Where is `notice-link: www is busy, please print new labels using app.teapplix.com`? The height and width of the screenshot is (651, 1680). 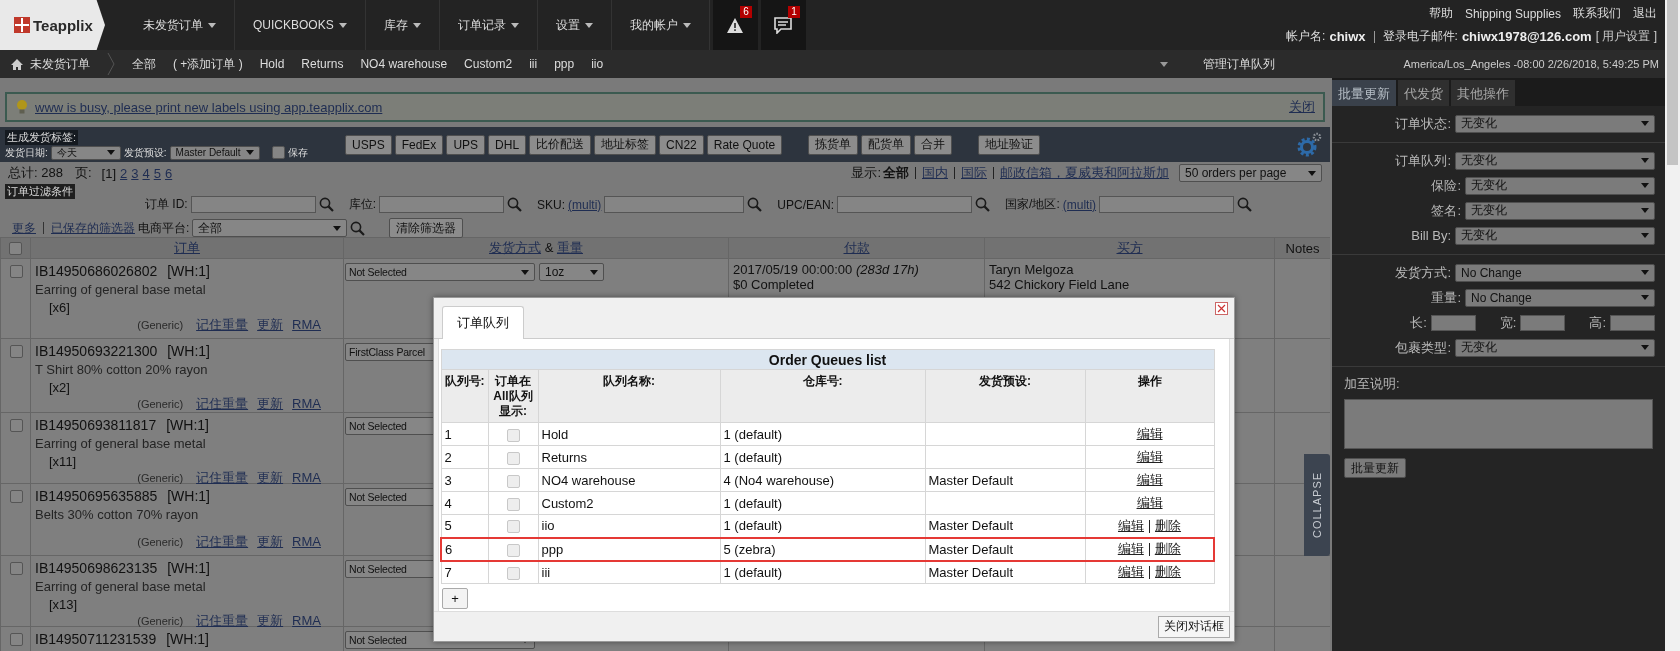
notice-link: www is busy, please print new labels using app.teapplix.com is located at coordinates (209, 107).